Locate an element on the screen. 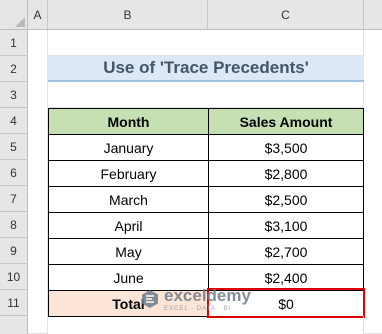  grid-col-d is located at coordinates (373, 182).